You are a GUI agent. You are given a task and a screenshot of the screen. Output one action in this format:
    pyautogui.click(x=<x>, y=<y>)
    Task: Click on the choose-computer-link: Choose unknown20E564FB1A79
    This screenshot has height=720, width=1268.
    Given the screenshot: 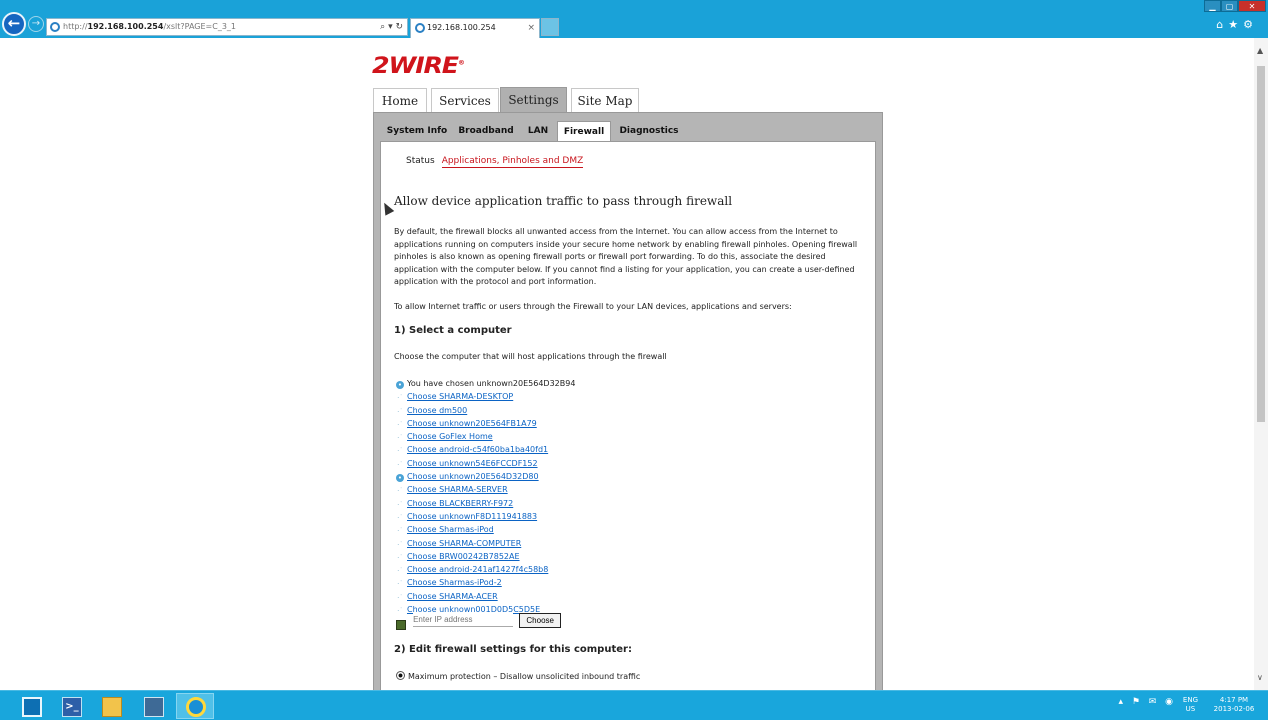 What is the action you would take?
    pyautogui.click(x=472, y=423)
    